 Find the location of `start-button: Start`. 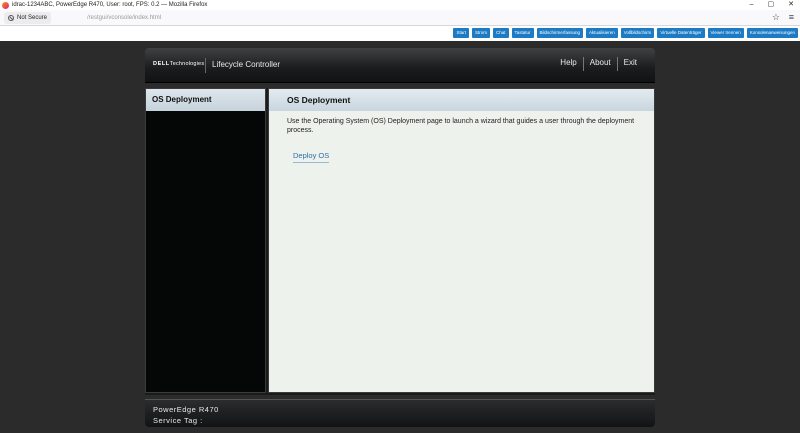

start-button: Start is located at coordinates (461, 33).